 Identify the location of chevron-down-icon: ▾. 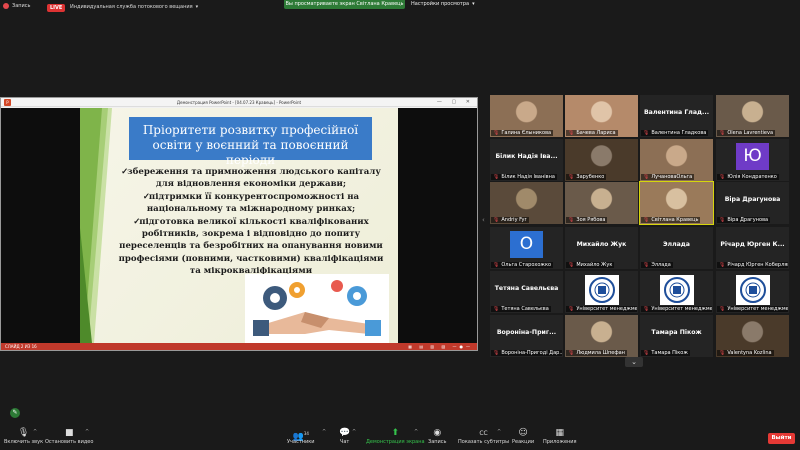
(473, 4).